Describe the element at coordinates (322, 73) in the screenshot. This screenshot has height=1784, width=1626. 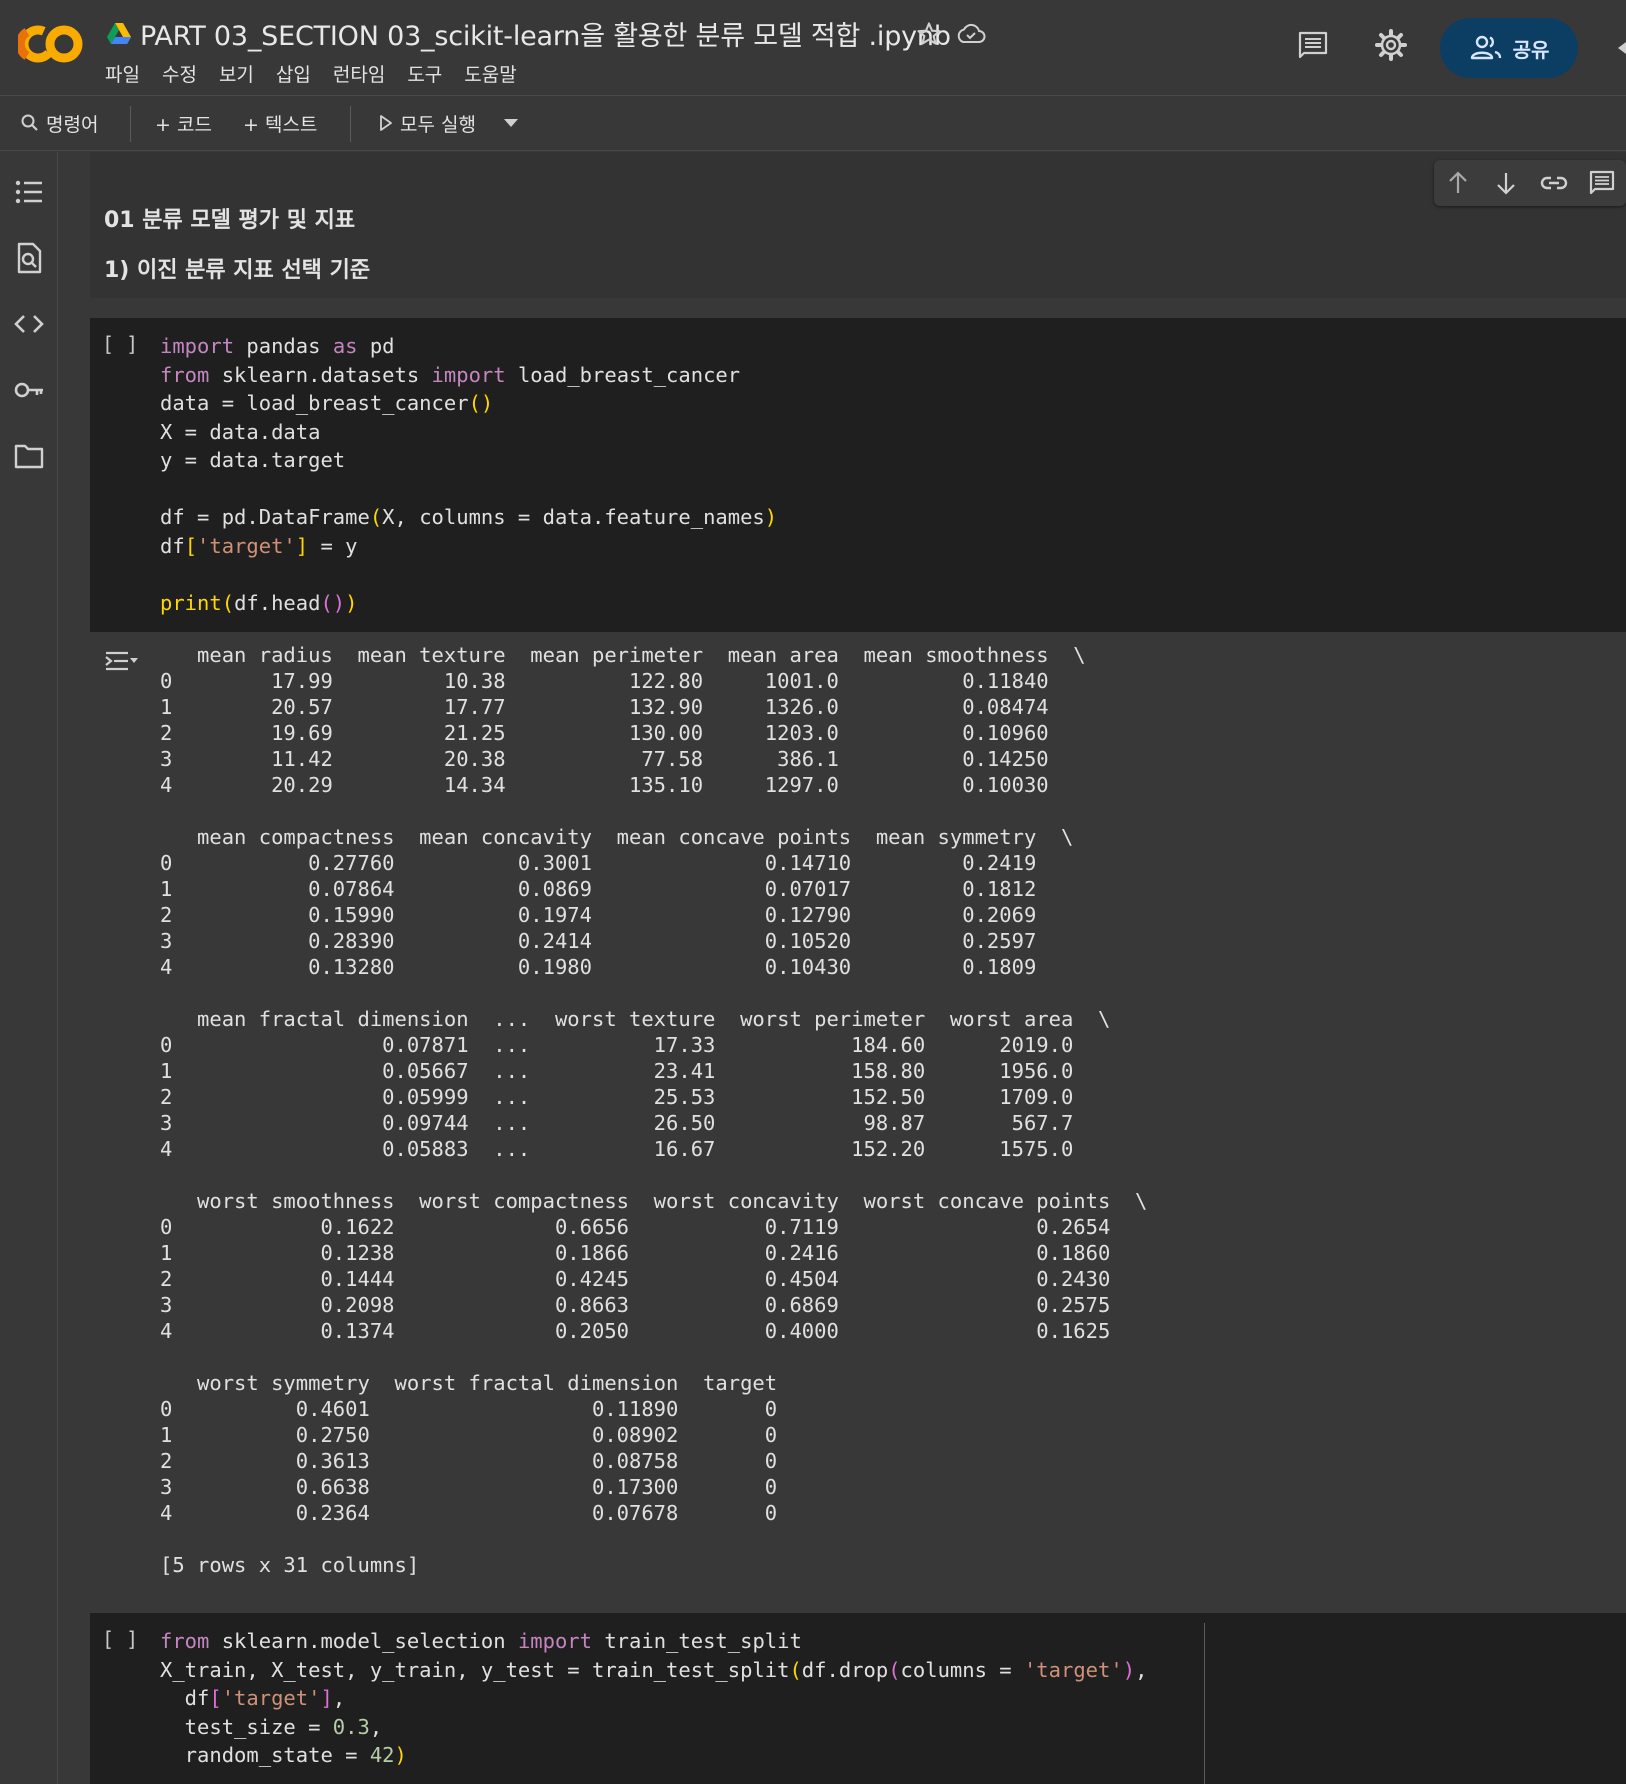
I see `menu-bar: 파일 수정 보기 삽입 런타임 도구 도움말` at that location.